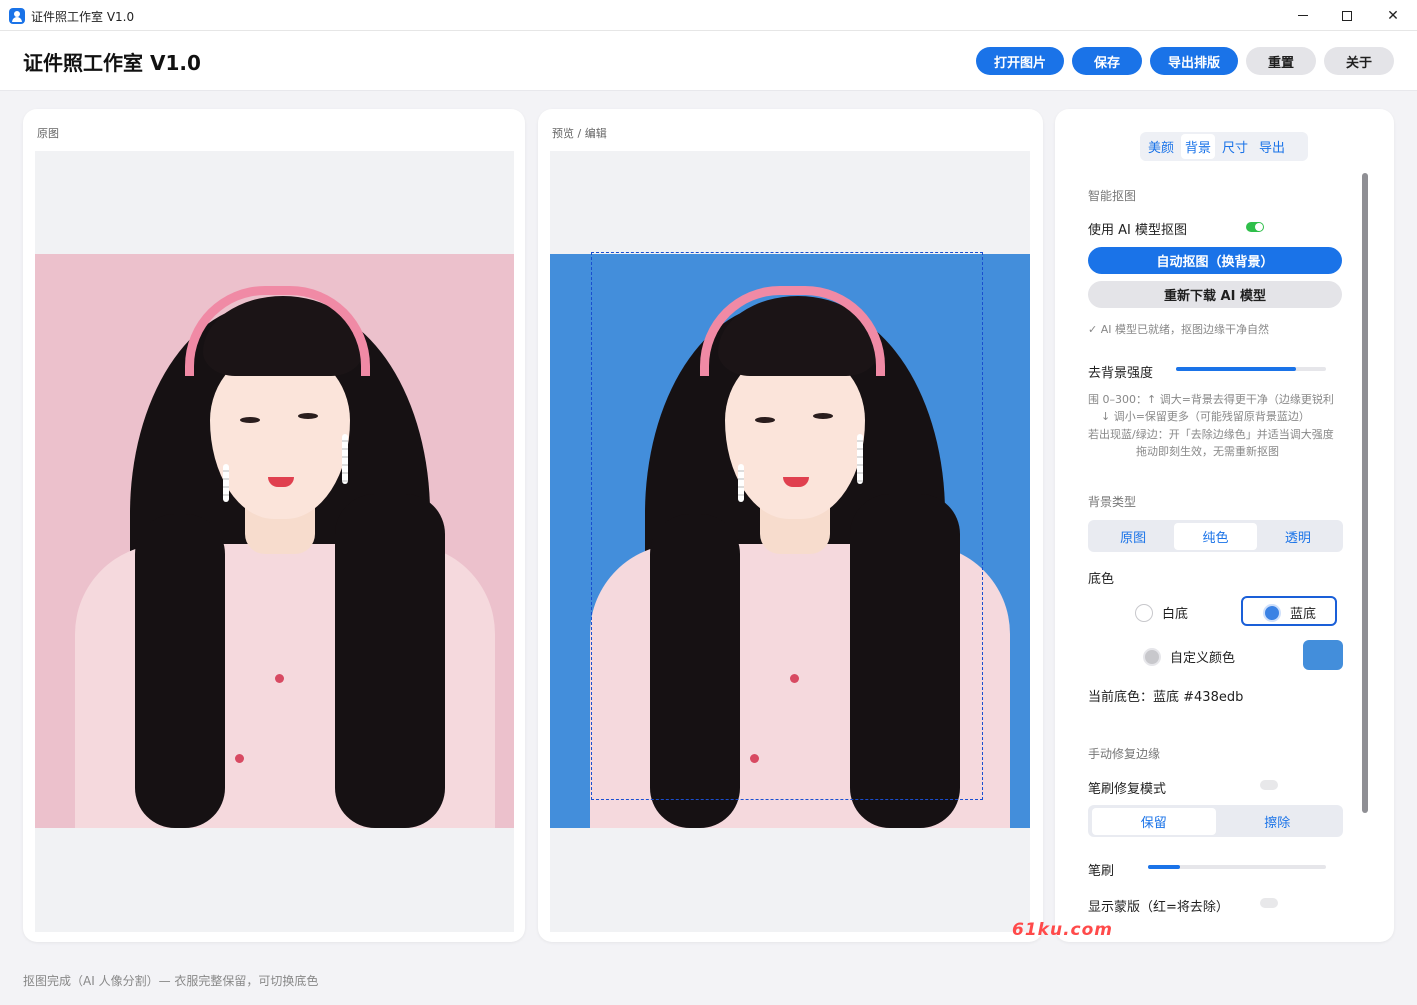 This screenshot has height=1005, width=1417. I want to click on strength-slider-fill, so click(1236, 369).